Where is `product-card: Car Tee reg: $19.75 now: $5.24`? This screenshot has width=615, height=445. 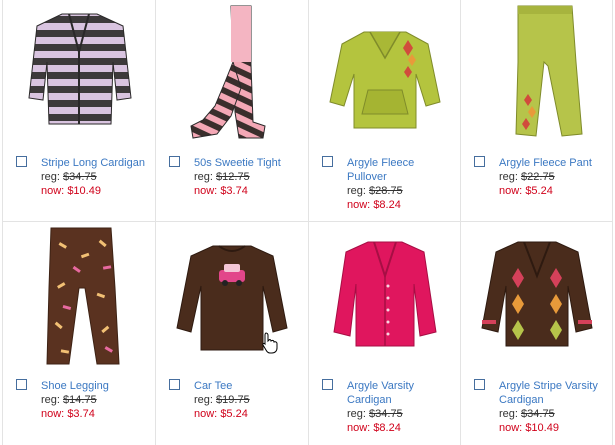 product-card: Car Tee reg: $19.75 now: $5.24 is located at coordinates (231, 333).